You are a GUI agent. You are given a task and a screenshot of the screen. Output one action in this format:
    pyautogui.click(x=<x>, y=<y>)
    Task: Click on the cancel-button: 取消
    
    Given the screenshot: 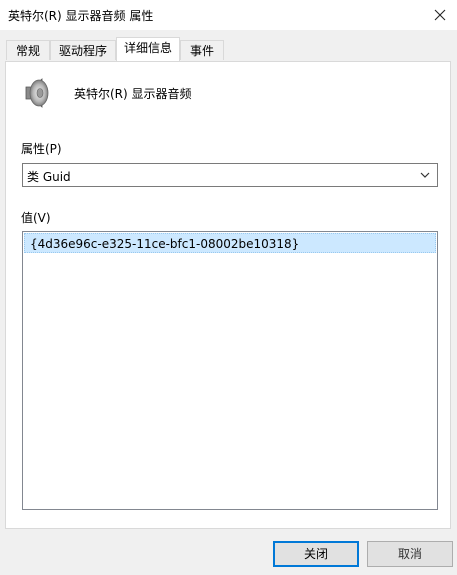 What is the action you would take?
    pyautogui.click(x=410, y=554)
    